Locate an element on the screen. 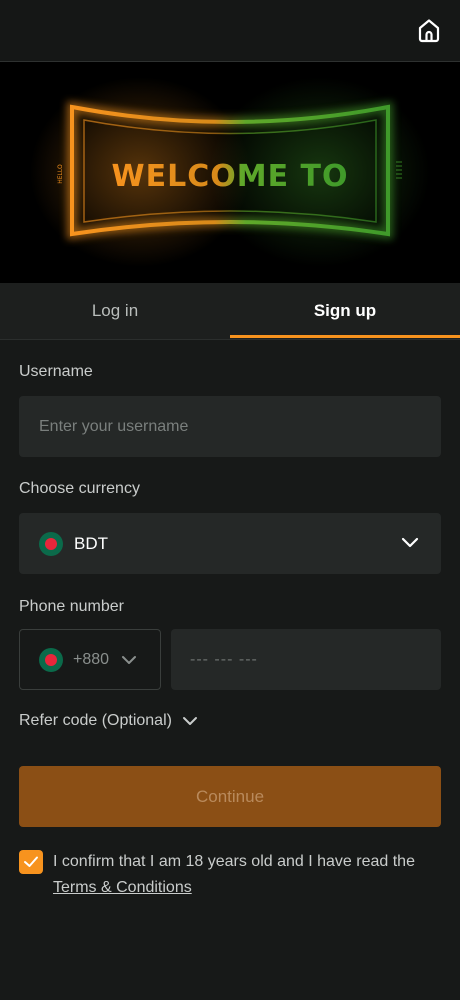  active-tab-indicator is located at coordinates (345, 336).